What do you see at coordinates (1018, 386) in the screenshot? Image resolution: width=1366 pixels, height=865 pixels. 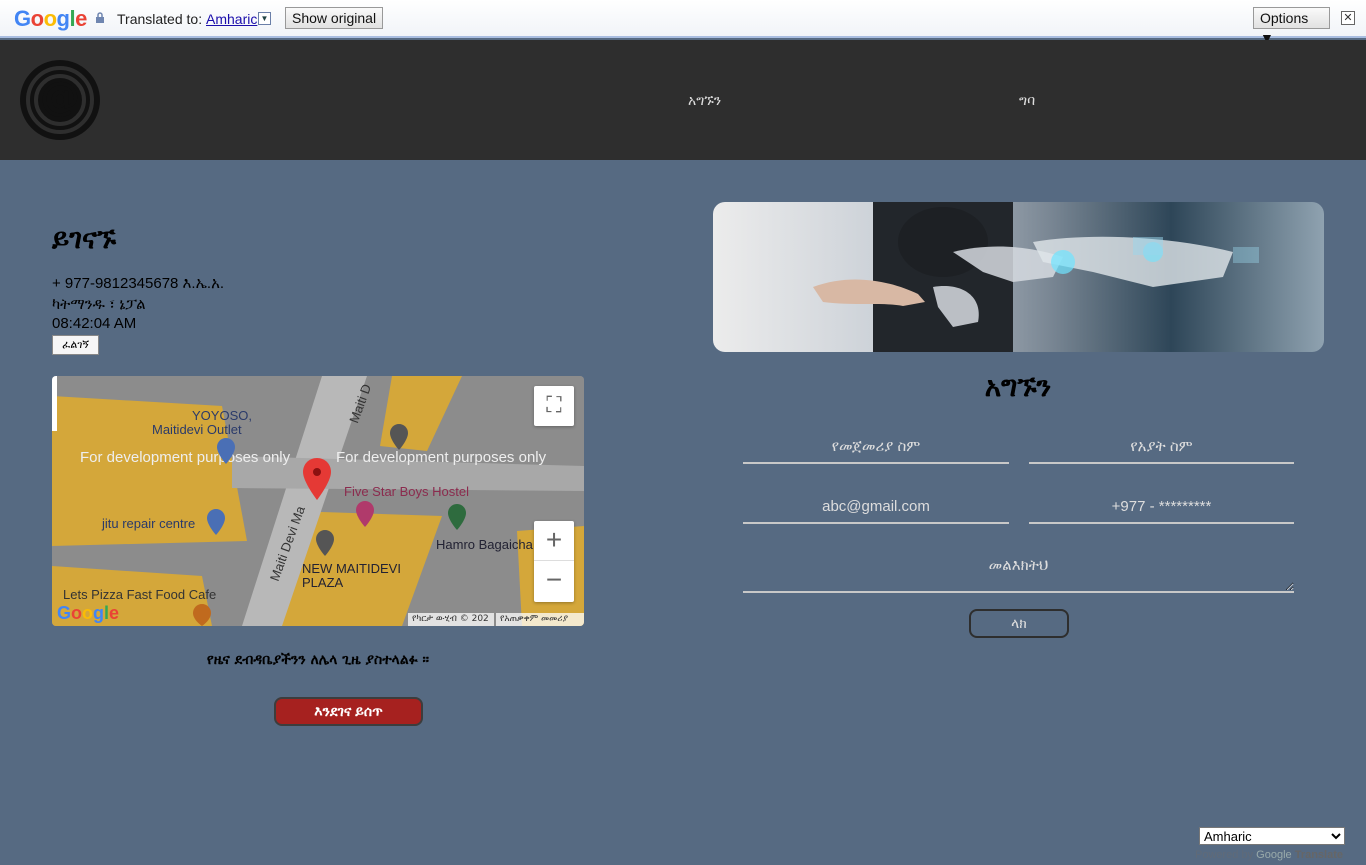 I see `form-title: አግኙን` at bounding box center [1018, 386].